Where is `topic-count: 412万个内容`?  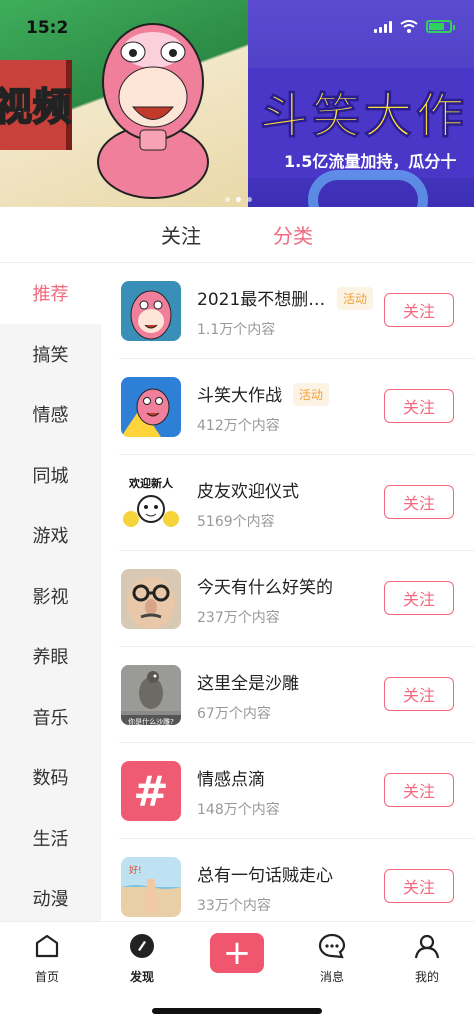 topic-count: 412万个内容 is located at coordinates (238, 426).